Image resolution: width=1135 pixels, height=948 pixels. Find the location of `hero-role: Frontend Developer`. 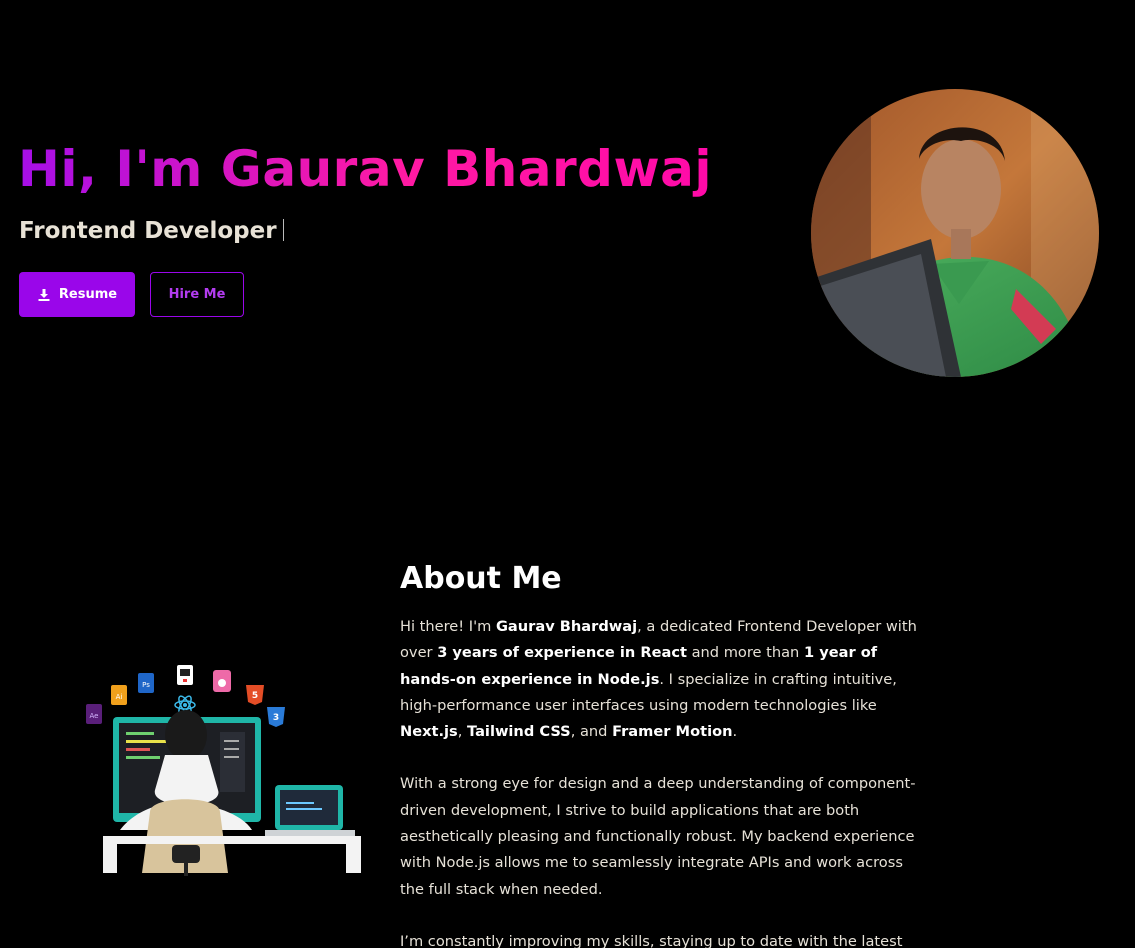

hero-role: Frontend Developer is located at coordinates (151, 231).